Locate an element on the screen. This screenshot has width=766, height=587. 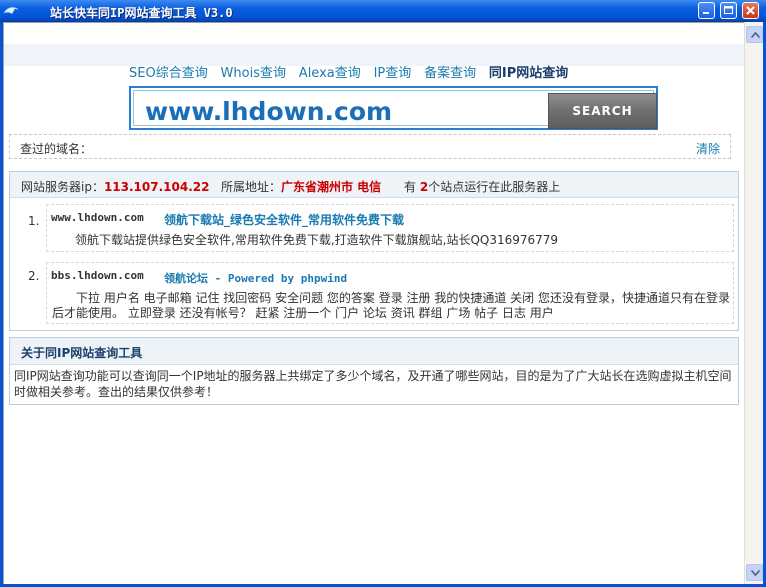
close-icon is located at coordinates (750, 10).